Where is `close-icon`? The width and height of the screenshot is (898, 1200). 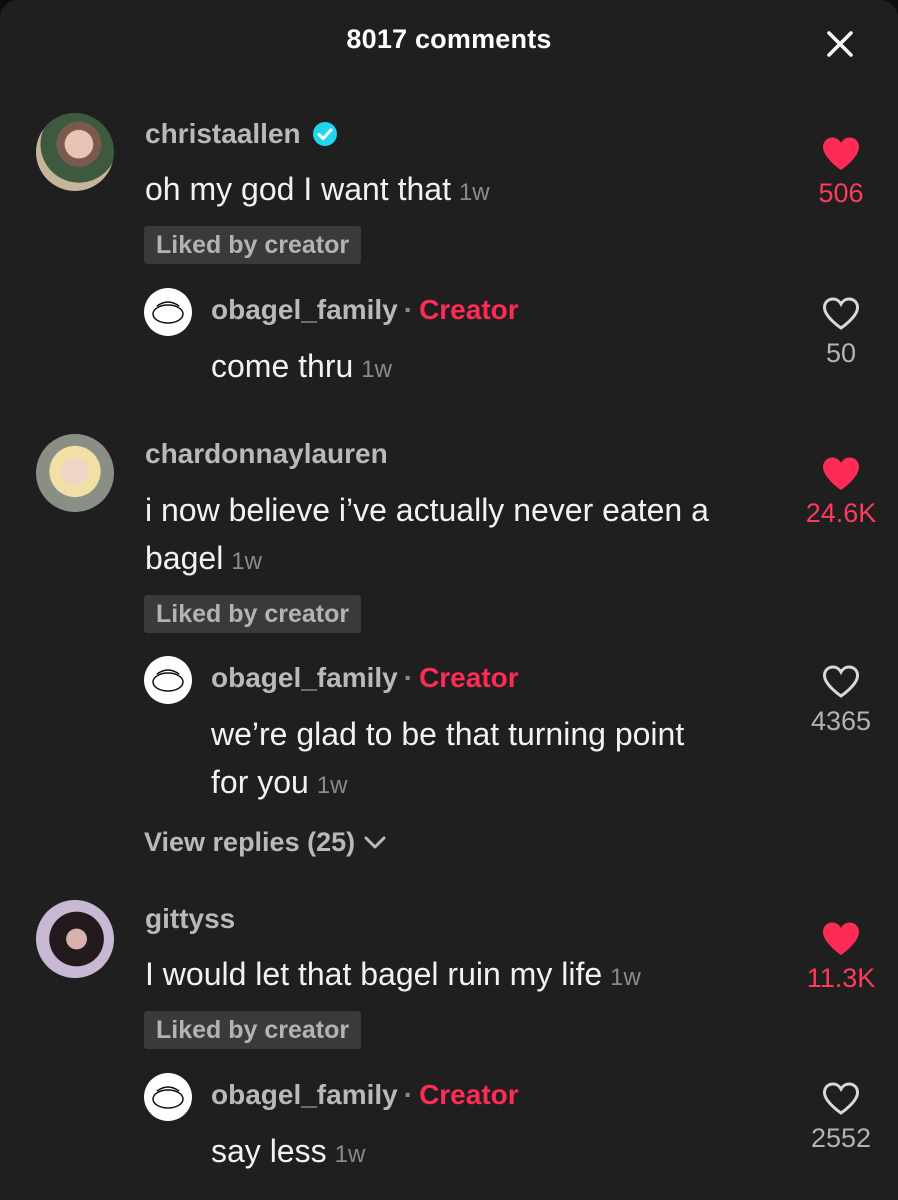 close-icon is located at coordinates (840, 44).